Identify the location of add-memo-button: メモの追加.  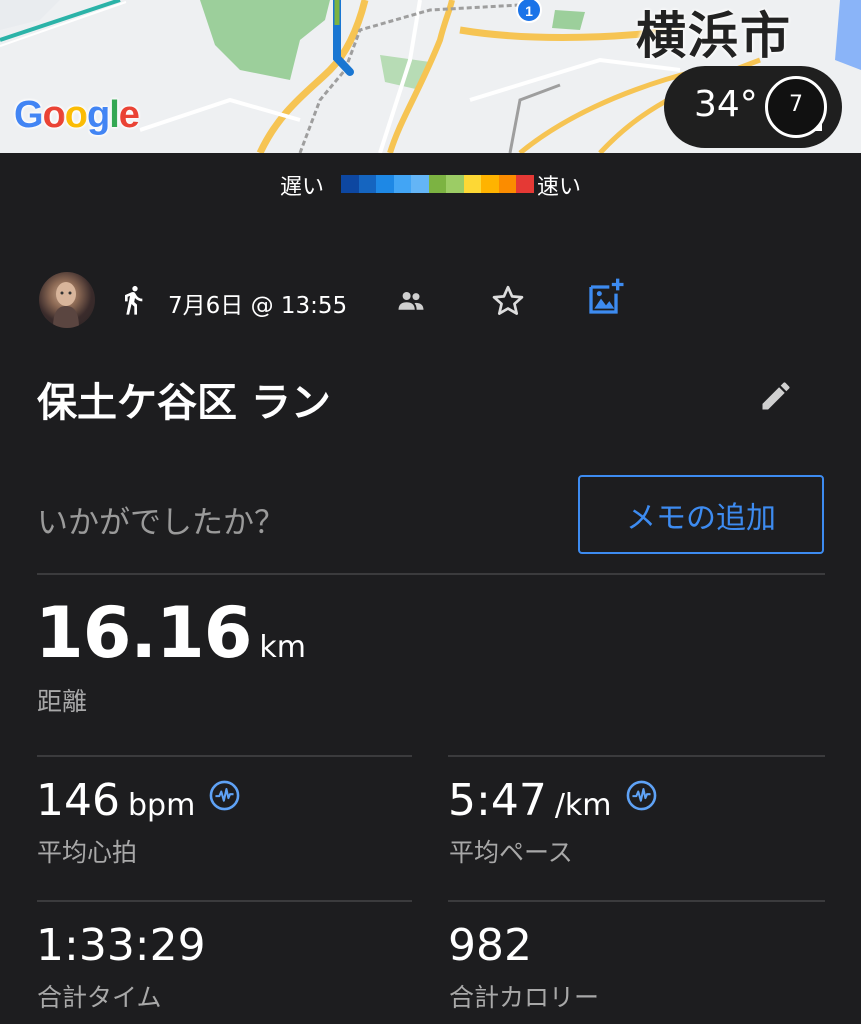
(701, 514).